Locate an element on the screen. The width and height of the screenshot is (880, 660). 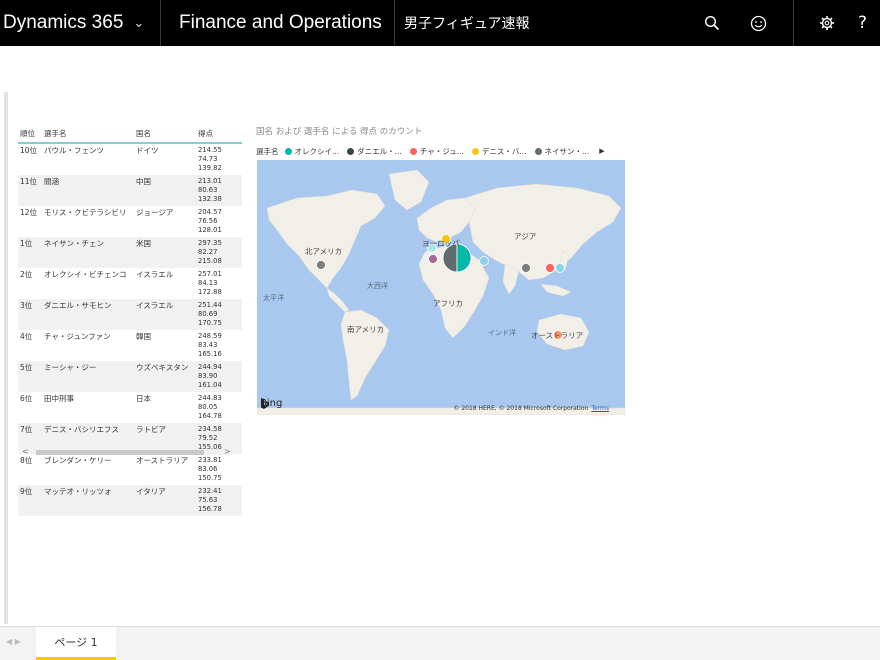
country-cell: 中国 is located at coordinates (165, 190).